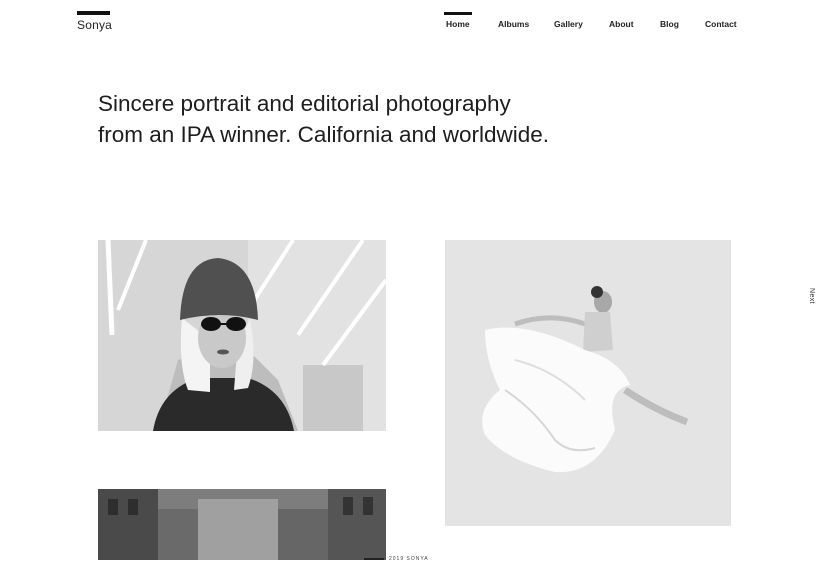 This screenshot has width=830, height=562. What do you see at coordinates (621, 24) in the screenshot?
I see `nav-item-label: About` at bounding box center [621, 24].